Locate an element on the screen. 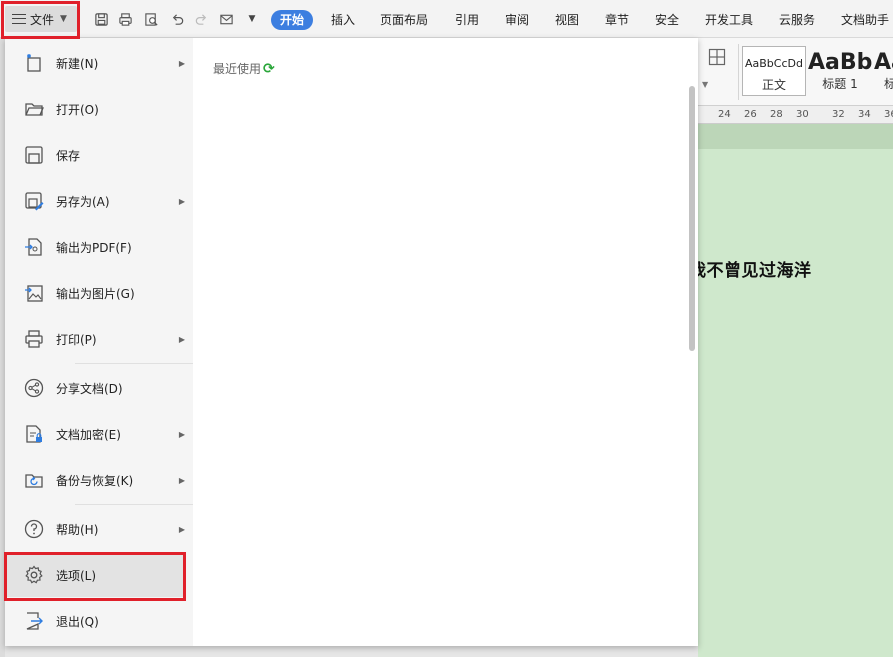  menu-item-share: 分享文档(D) is located at coordinates (99, 388).